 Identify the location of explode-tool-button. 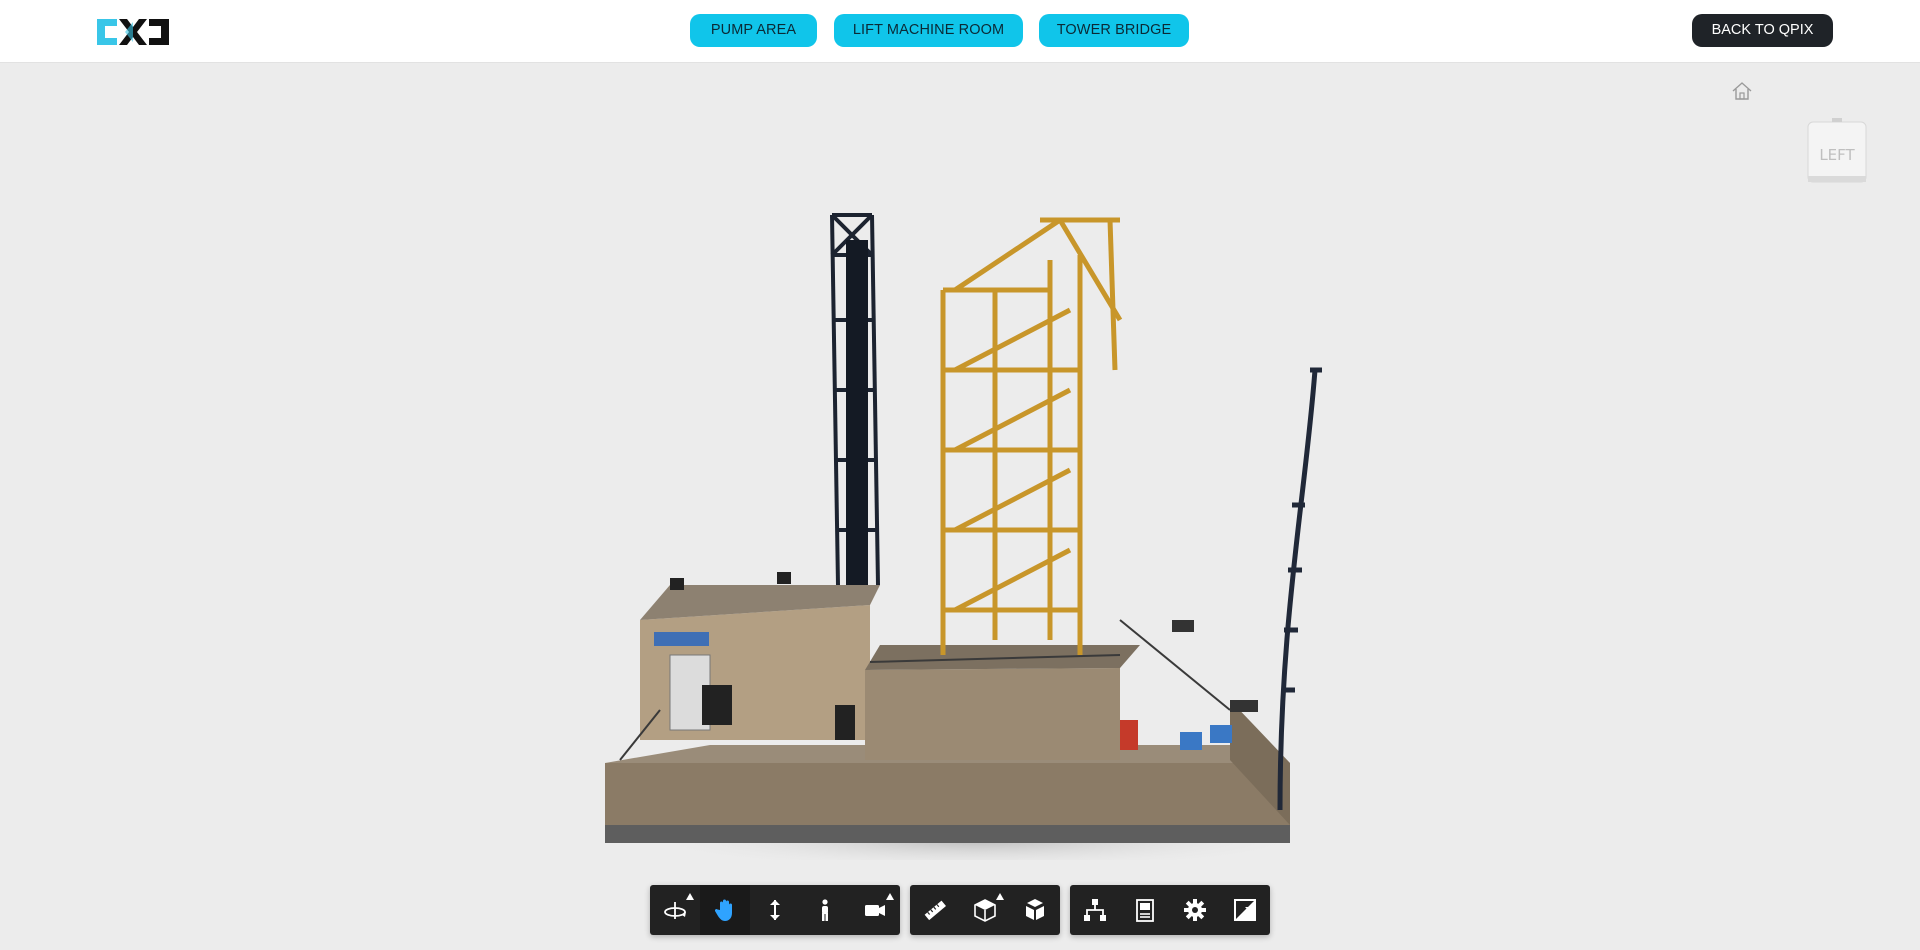
(1035, 910).